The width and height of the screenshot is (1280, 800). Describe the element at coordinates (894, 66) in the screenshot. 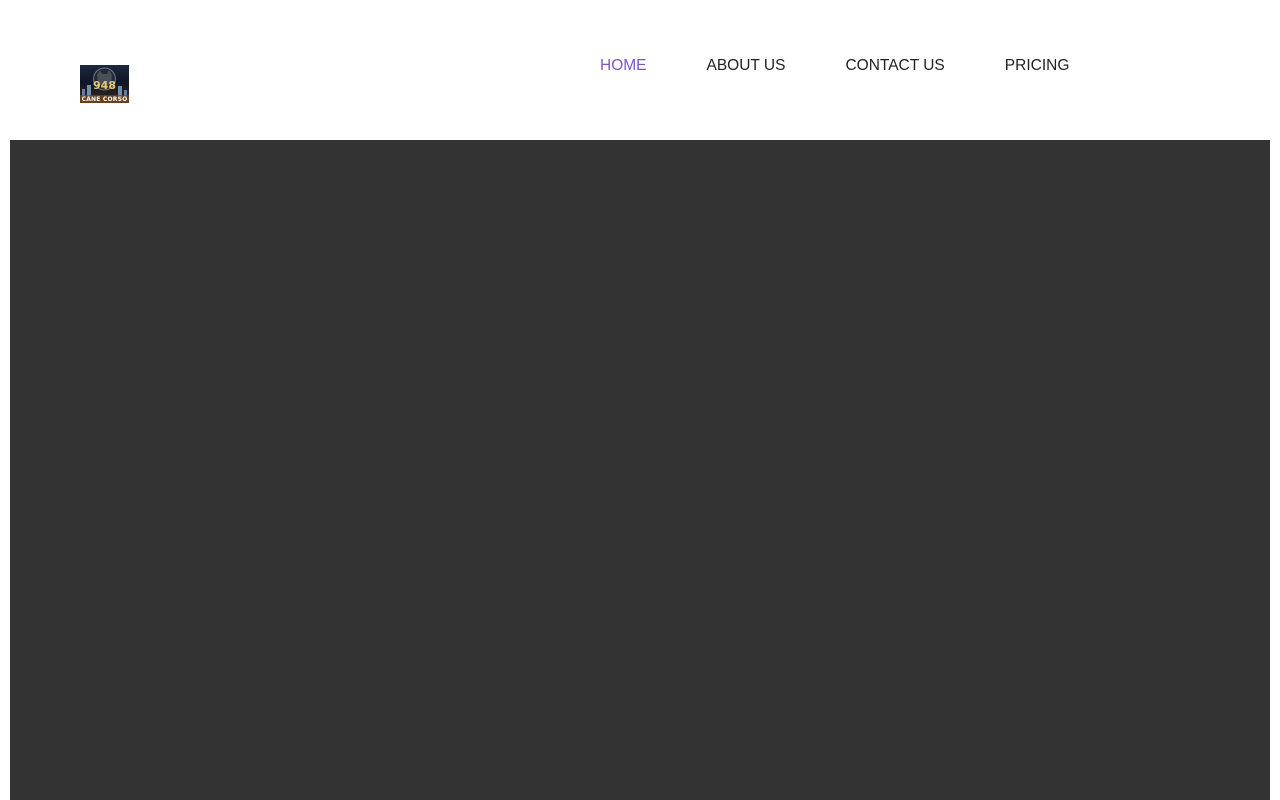

I see `nav-item-contact-us: CONTACT US` at that location.